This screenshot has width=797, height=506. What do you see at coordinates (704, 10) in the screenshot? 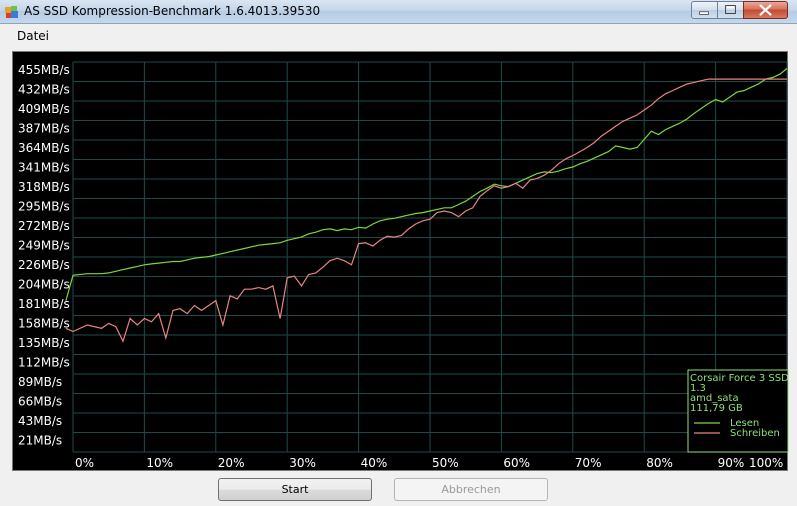
I see `minimize-button` at bounding box center [704, 10].